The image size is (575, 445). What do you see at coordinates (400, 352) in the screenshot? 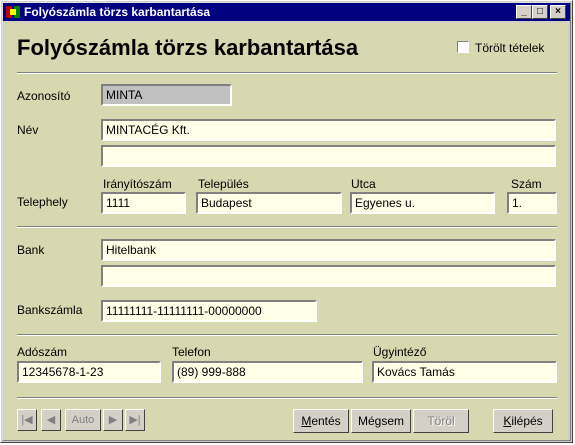
I see `agent-label: Ügyintéző` at bounding box center [400, 352].